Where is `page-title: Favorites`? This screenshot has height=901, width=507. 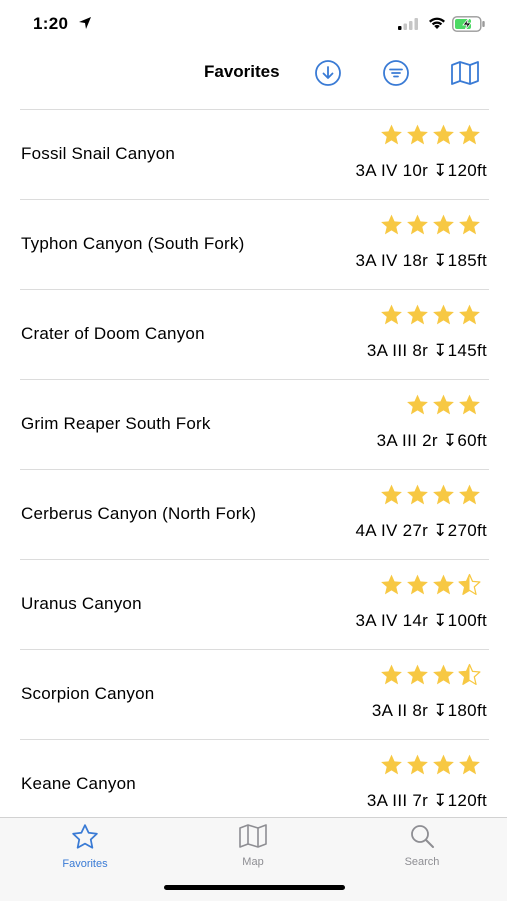
page-title: Favorites is located at coordinates (242, 71).